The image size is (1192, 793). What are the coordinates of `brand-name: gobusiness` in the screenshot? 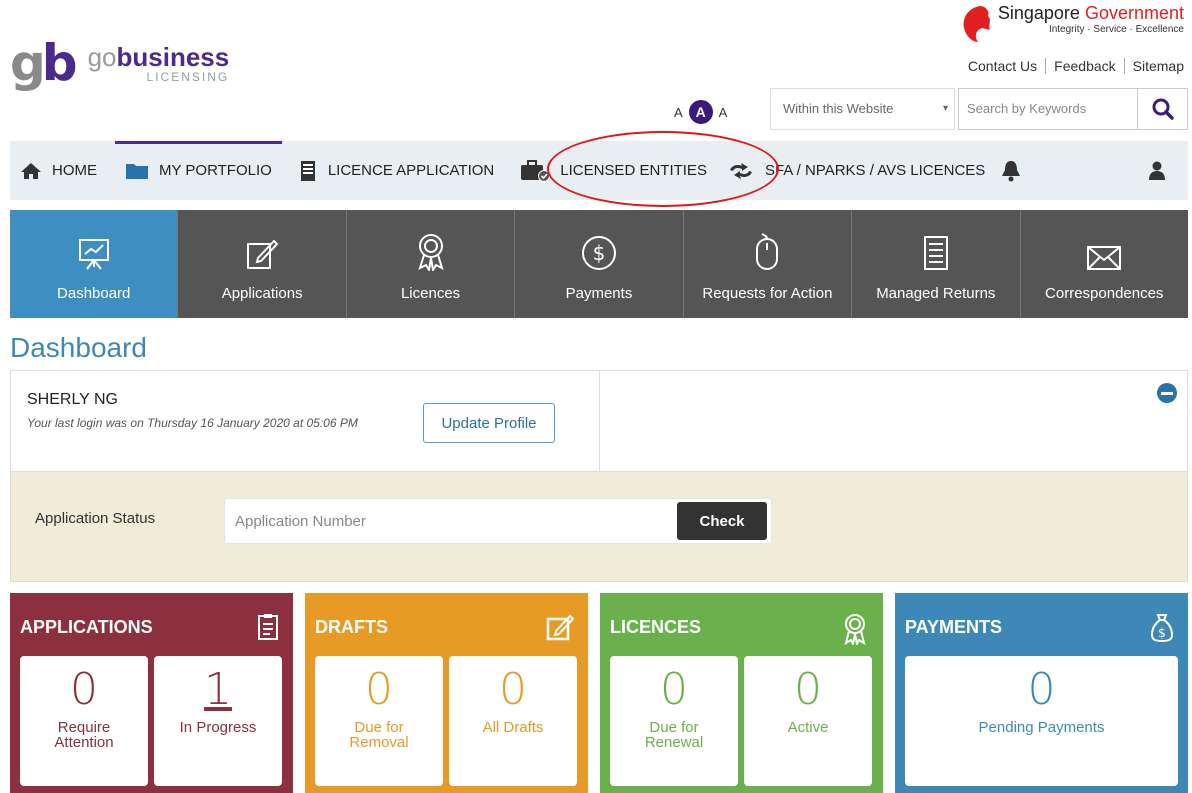 It's located at (158, 56).